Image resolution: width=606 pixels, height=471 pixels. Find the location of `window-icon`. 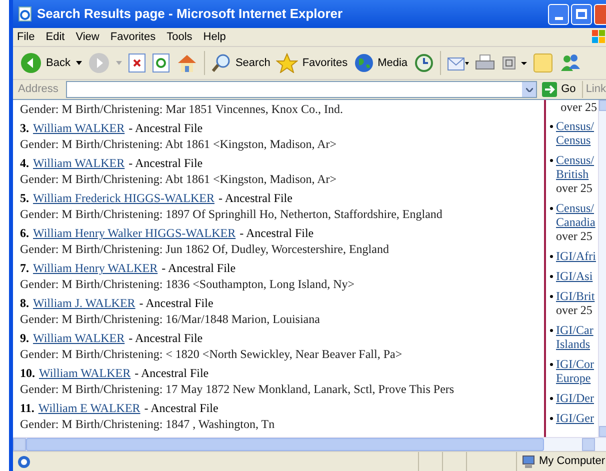

window-icon is located at coordinates (513, 63).